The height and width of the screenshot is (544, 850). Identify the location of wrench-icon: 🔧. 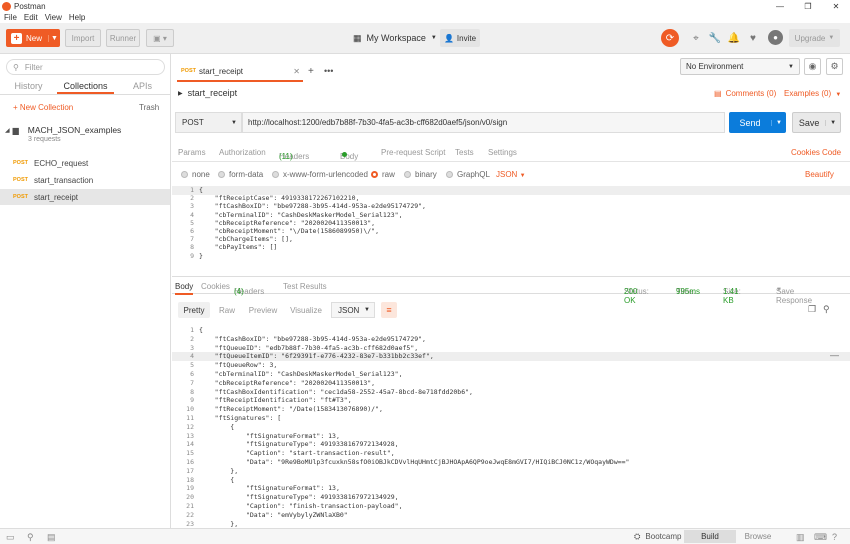
(715, 38).